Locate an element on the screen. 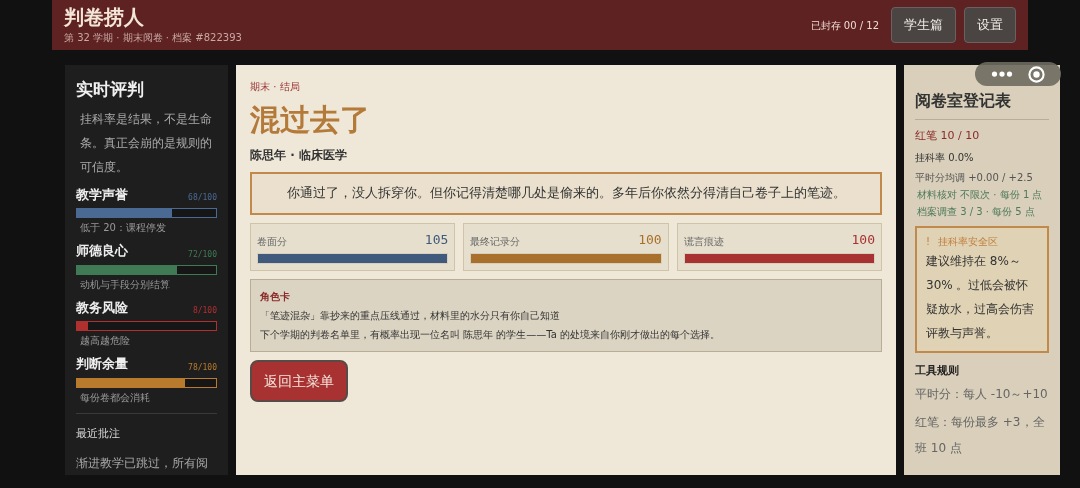 This screenshot has height=488, width=1080. rule-text: 平时分：每人 -10～+10 is located at coordinates (982, 394).